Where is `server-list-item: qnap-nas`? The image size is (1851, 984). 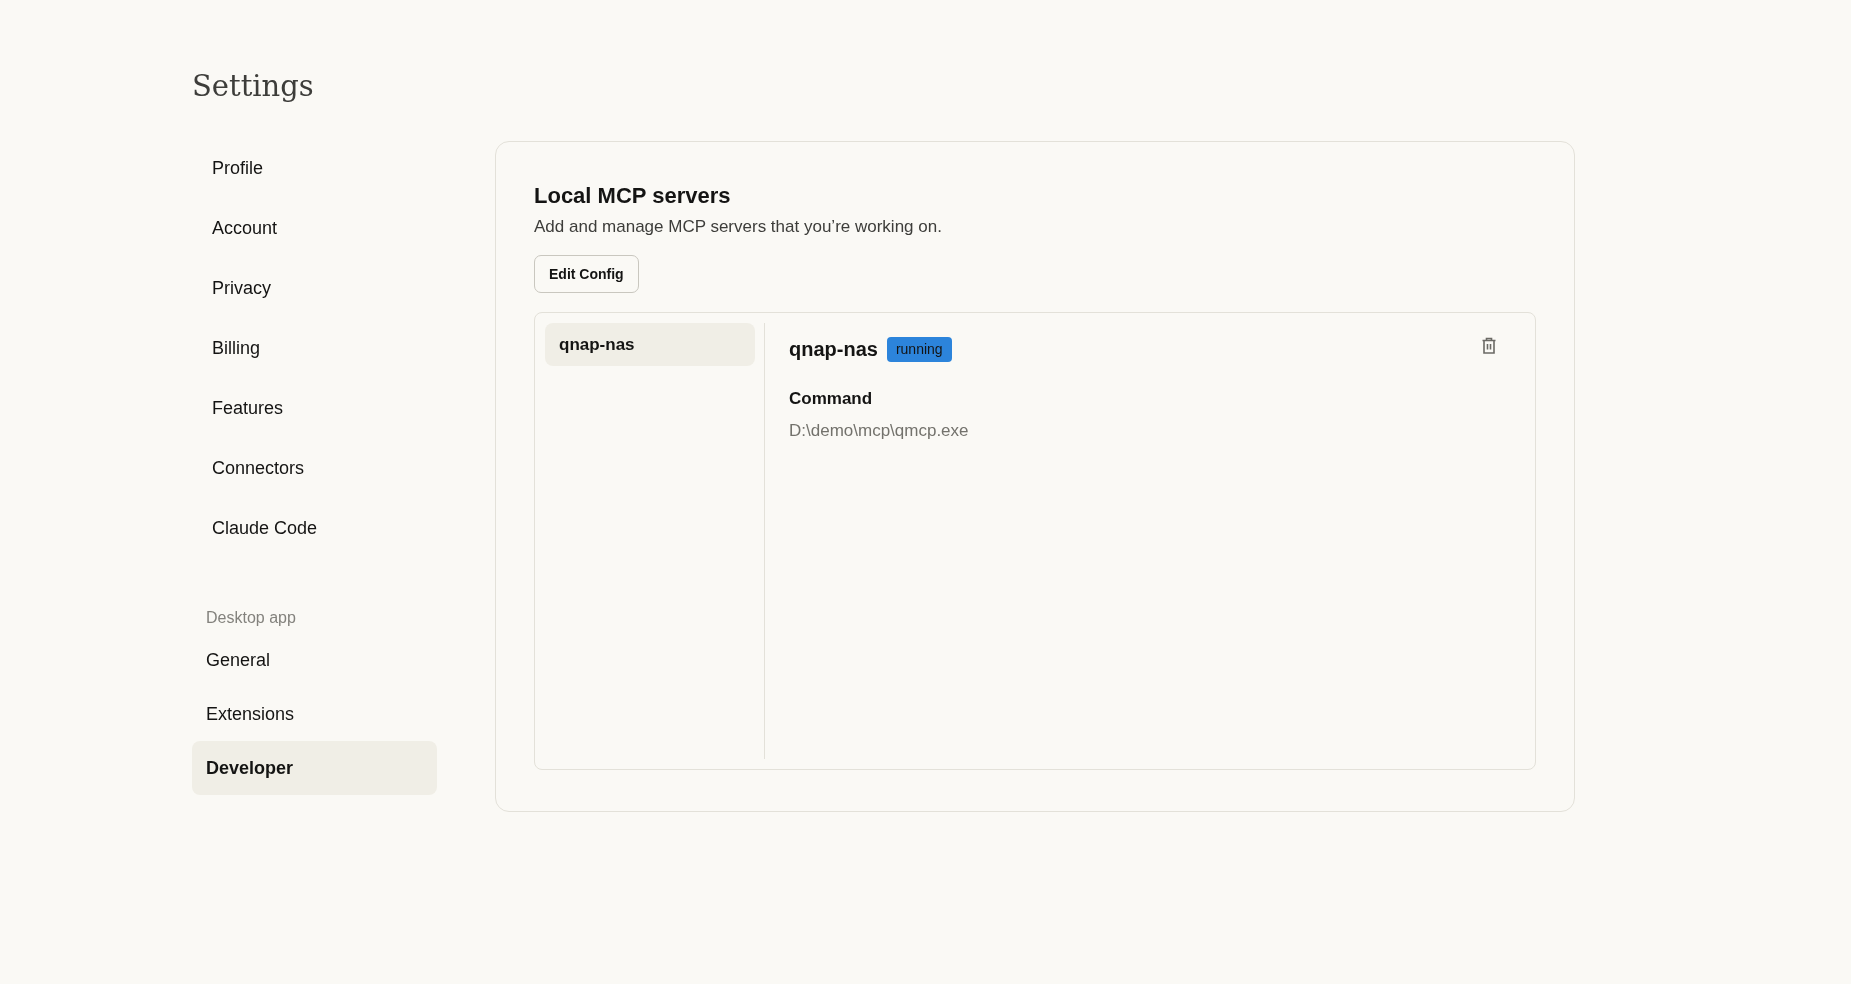
server-list-item: qnap-nas is located at coordinates (650, 344).